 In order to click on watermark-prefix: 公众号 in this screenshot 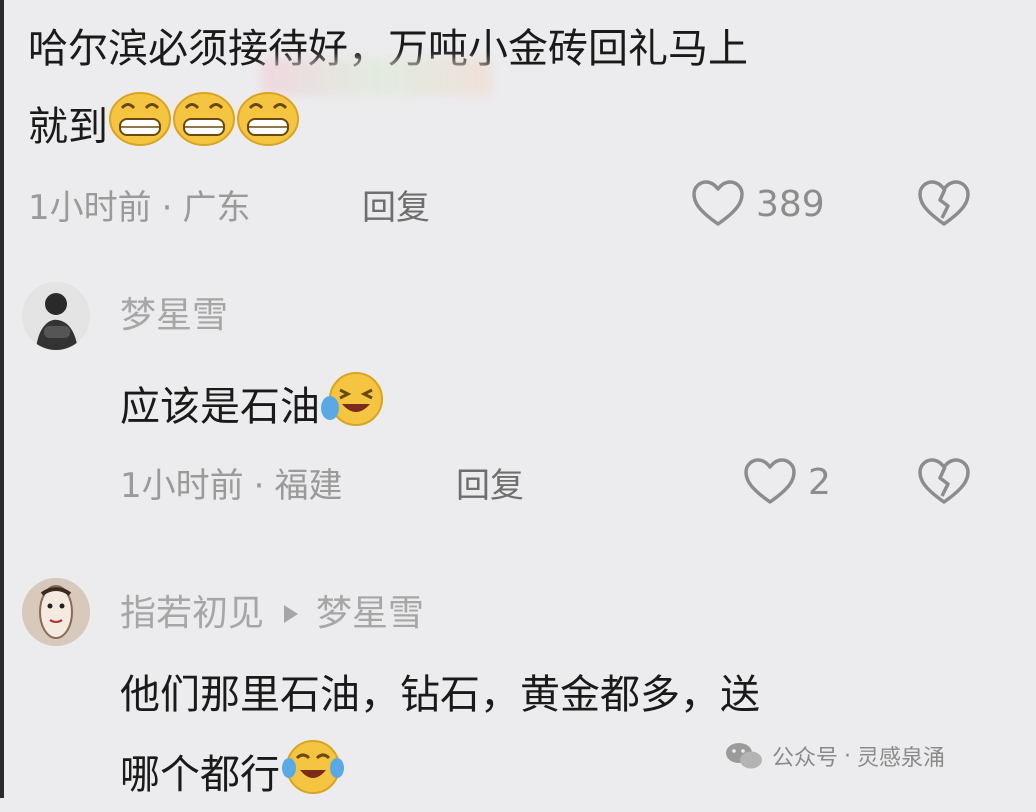, I will do `click(805, 758)`.